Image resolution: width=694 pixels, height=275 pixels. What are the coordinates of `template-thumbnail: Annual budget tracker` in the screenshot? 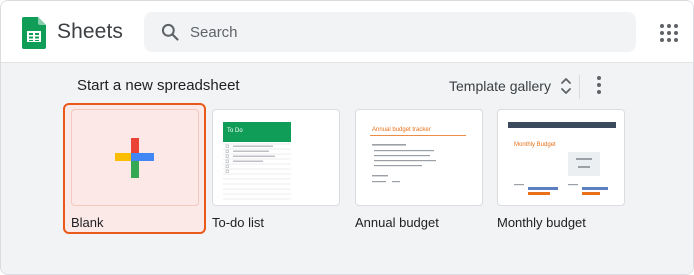 It's located at (419, 157).